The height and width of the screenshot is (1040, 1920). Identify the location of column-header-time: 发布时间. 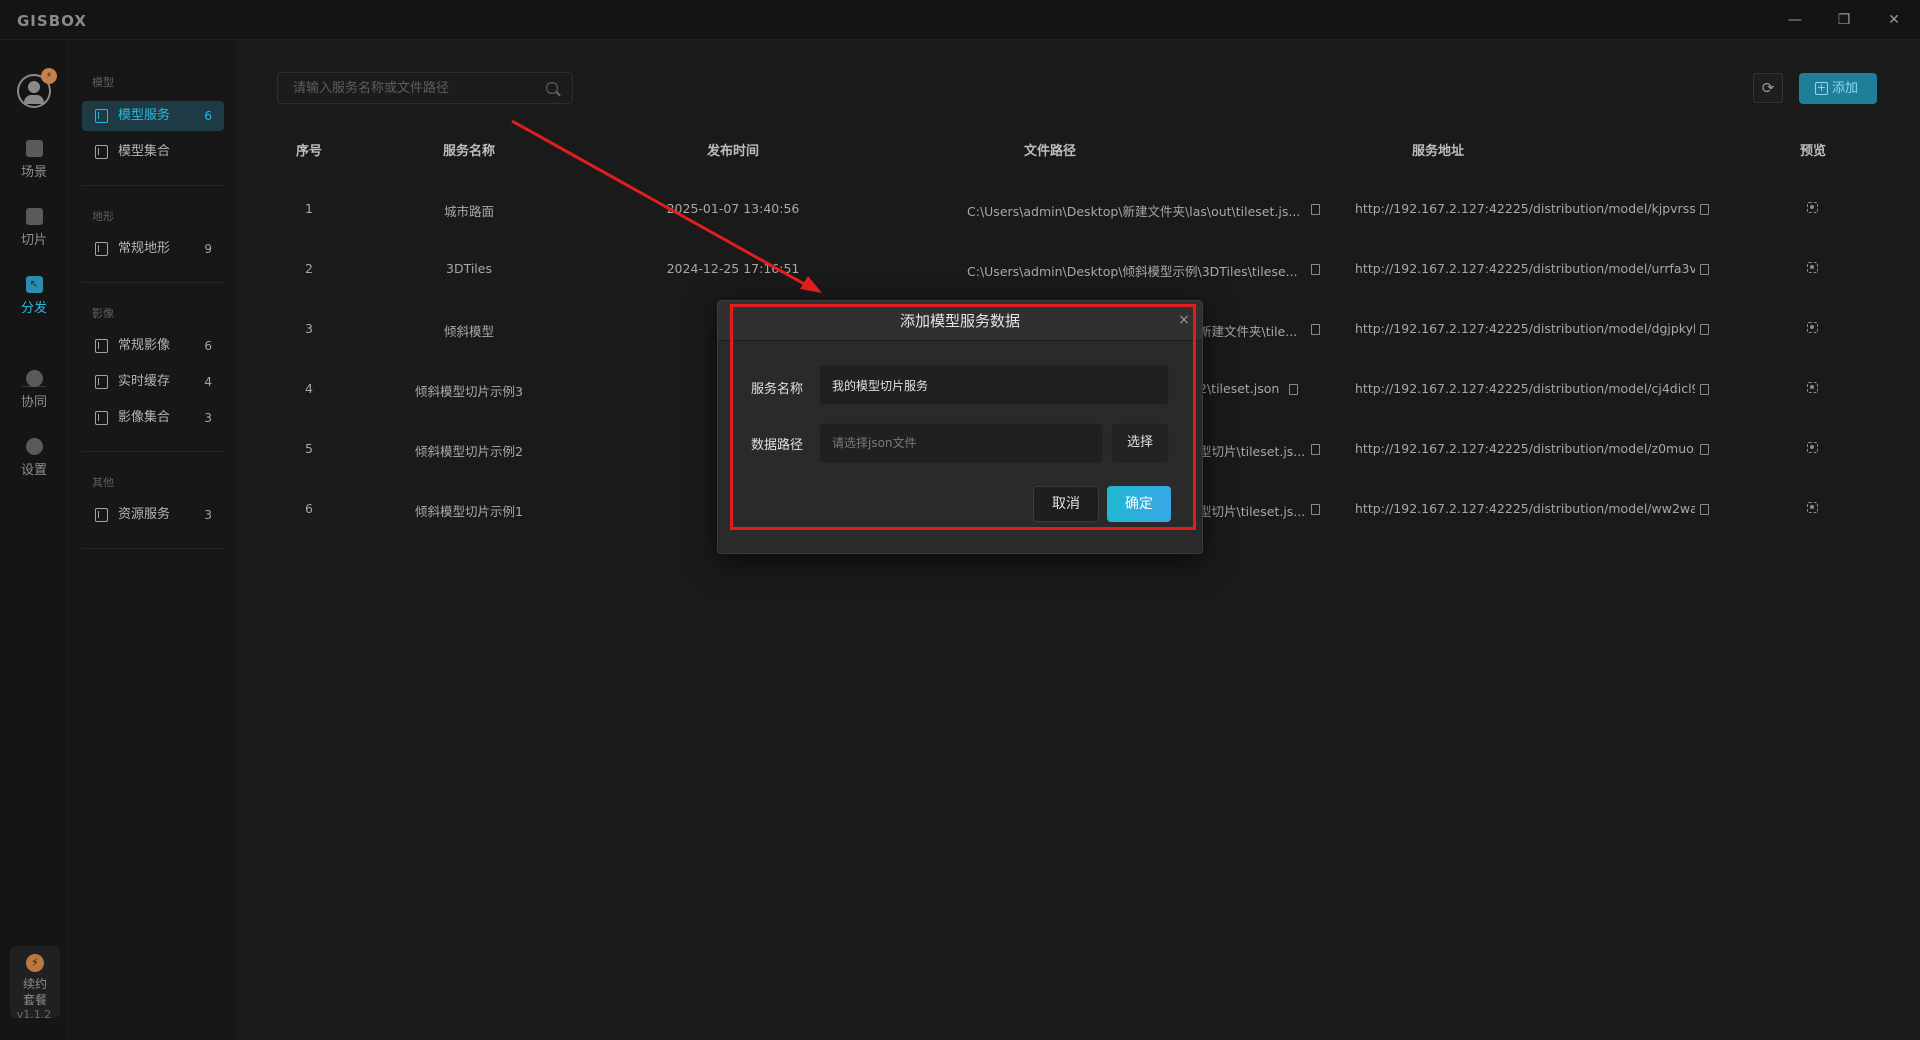
(732, 151).